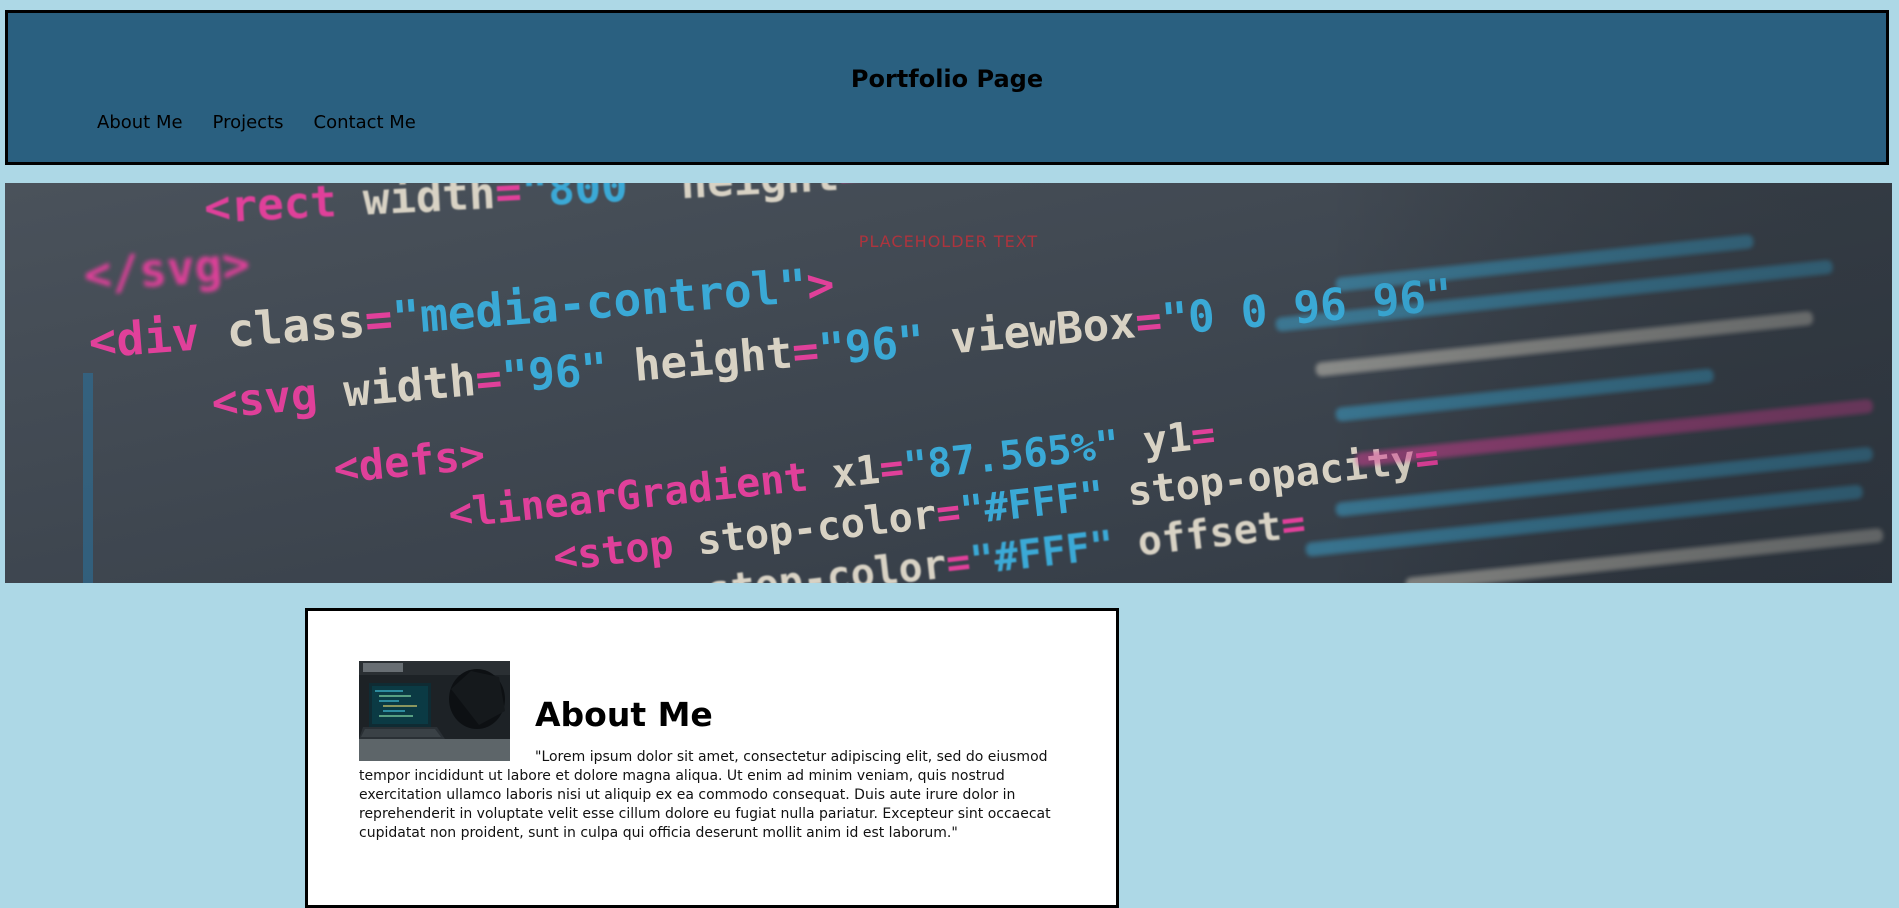  I want to click on site-title: Portfolio Page, so click(947, 79).